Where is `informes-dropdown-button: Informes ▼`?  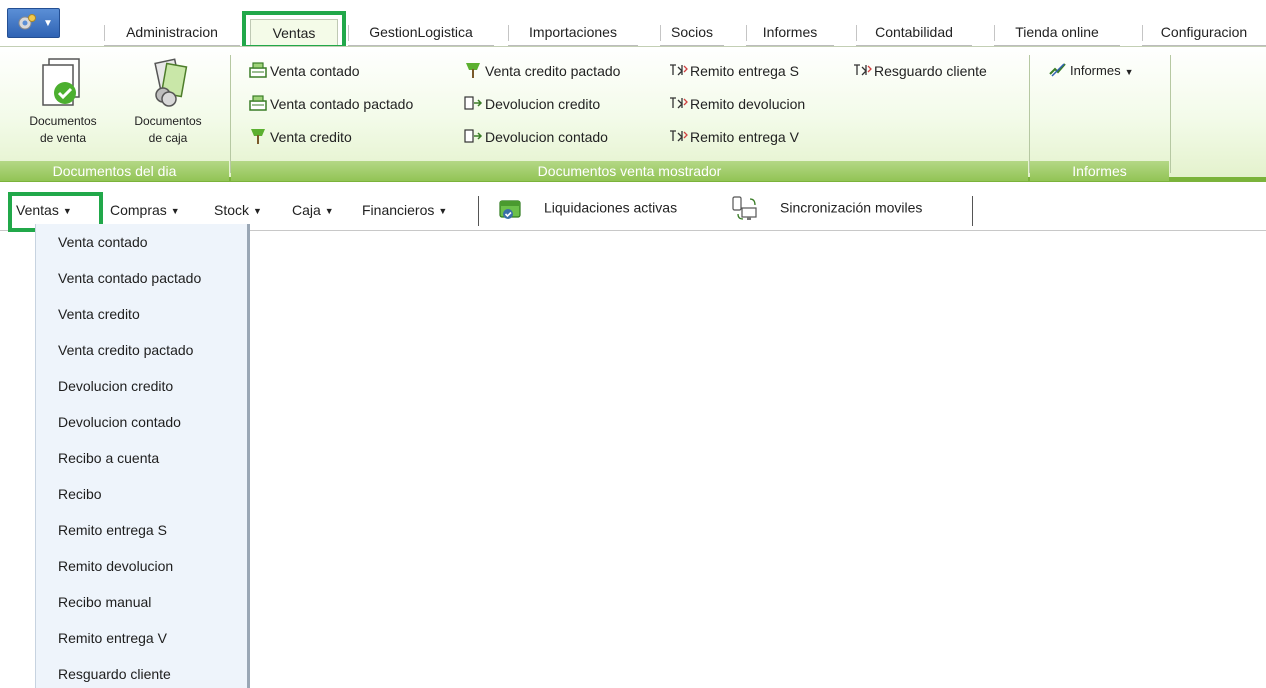
informes-dropdown-button: Informes ▼ is located at coordinates (1091, 71).